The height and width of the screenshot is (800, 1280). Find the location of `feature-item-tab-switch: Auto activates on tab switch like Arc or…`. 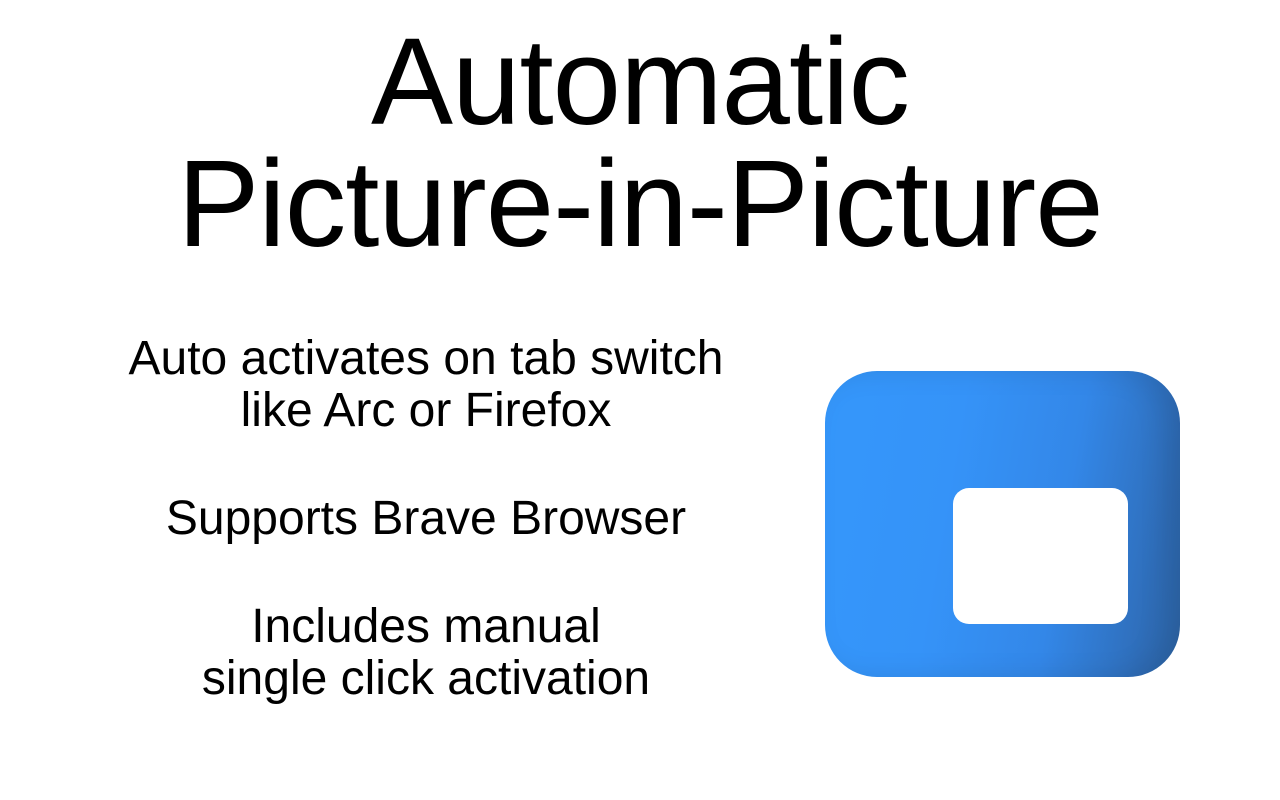

feature-item-tab-switch: Auto activates on tab switch like Arc or… is located at coordinates (426, 385).